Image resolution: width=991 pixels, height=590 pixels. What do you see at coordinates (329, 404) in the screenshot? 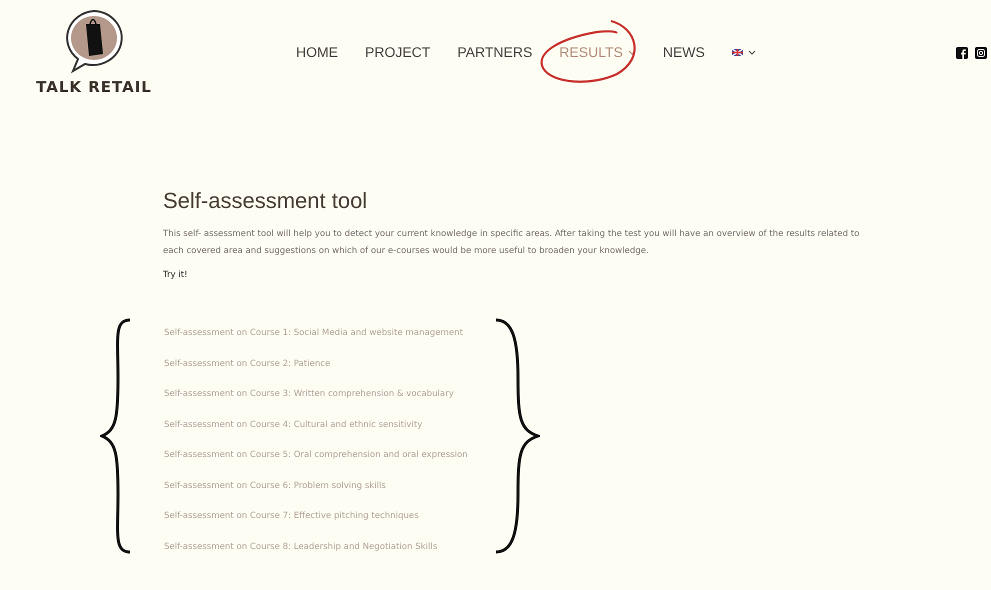
I see `course-link: Self-assessment on Course 3: Written comprehension & vocabulary` at bounding box center [329, 404].